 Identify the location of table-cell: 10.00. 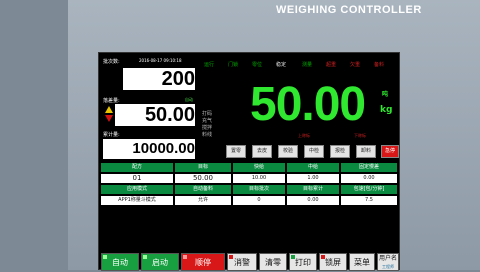
(259, 178).